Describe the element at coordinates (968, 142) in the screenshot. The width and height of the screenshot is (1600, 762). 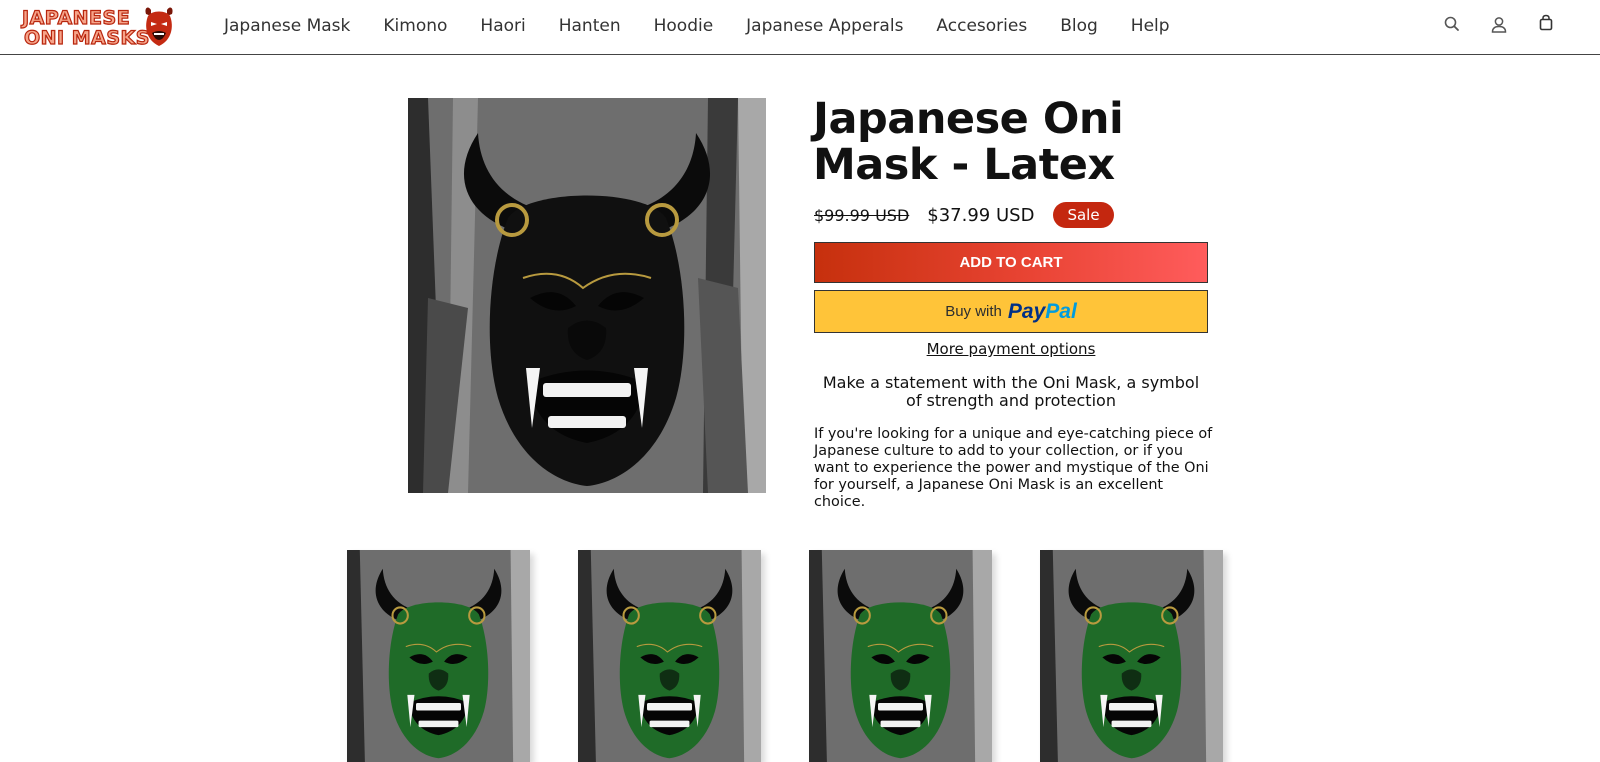
I see `product-title: Japanese Oni Mask - Latex` at that location.